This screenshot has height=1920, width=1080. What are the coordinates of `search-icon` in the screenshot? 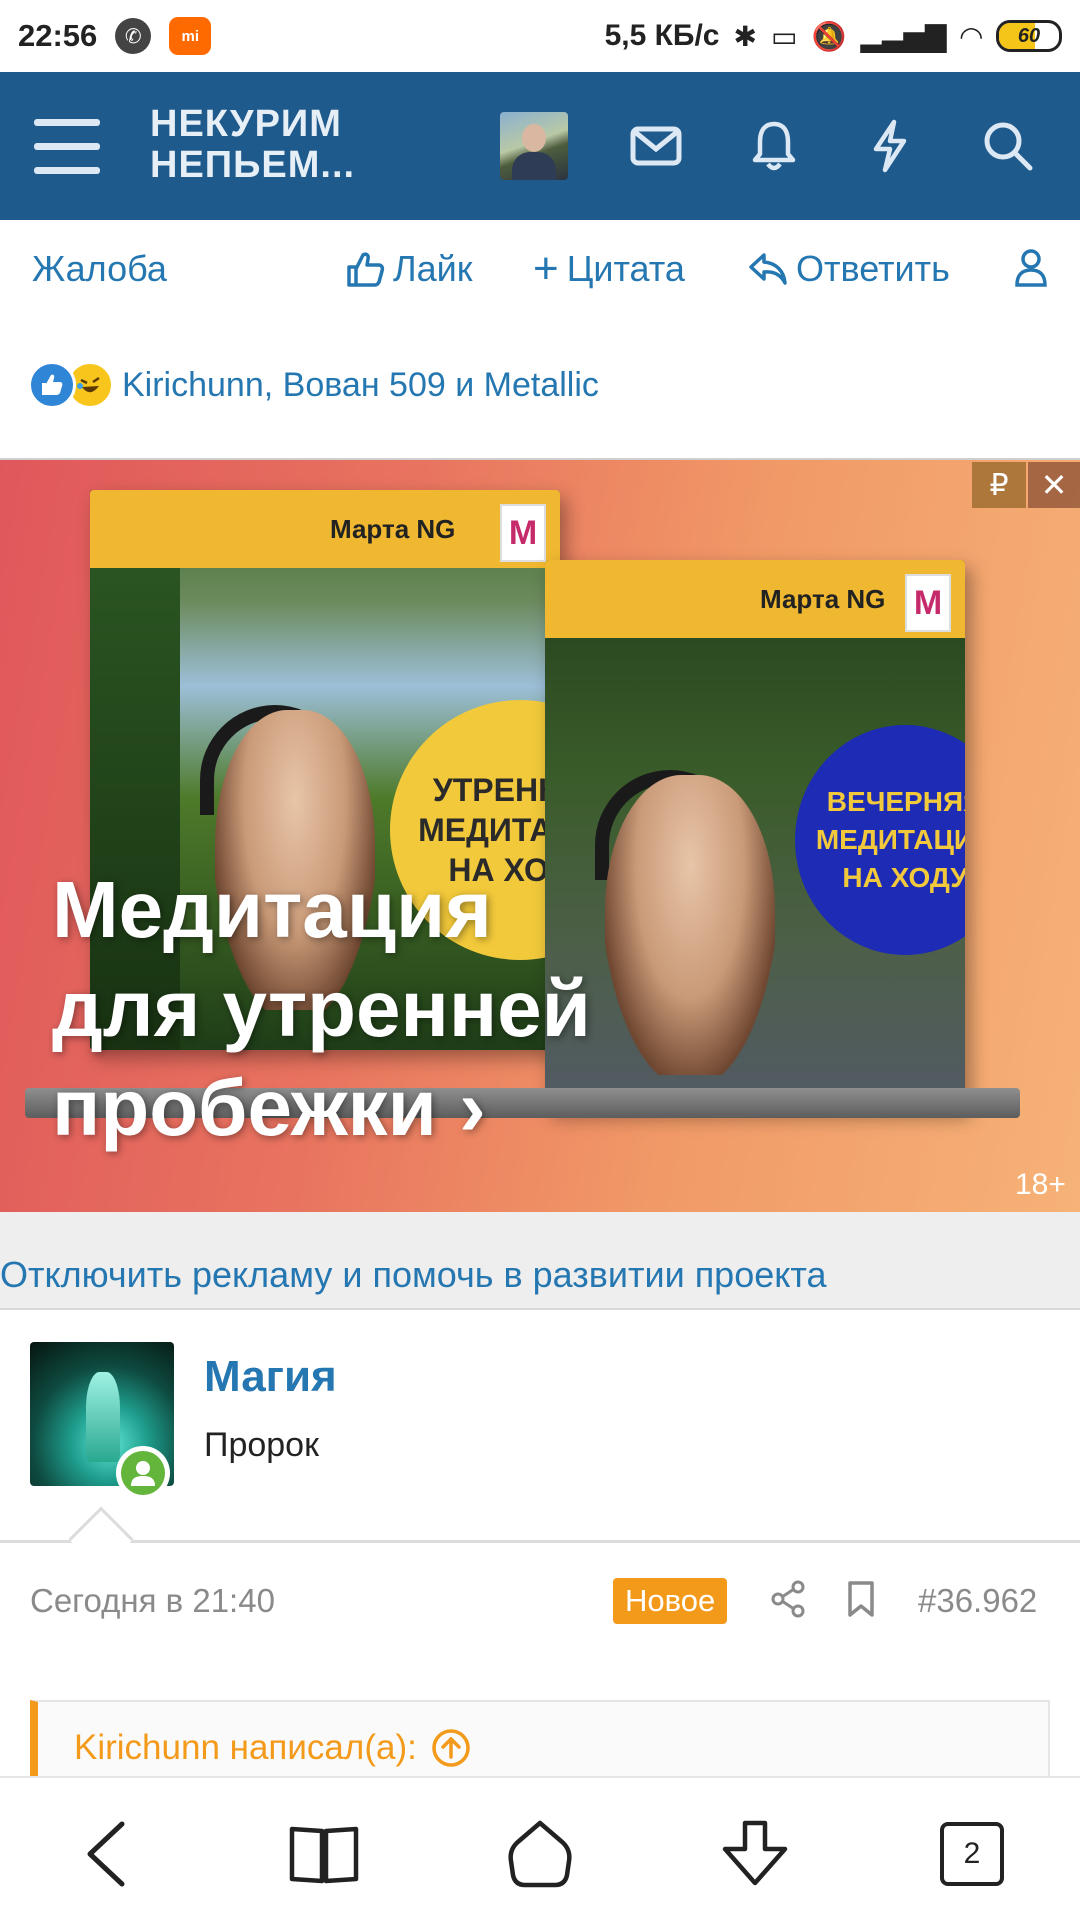 It's located at (1008, 146).